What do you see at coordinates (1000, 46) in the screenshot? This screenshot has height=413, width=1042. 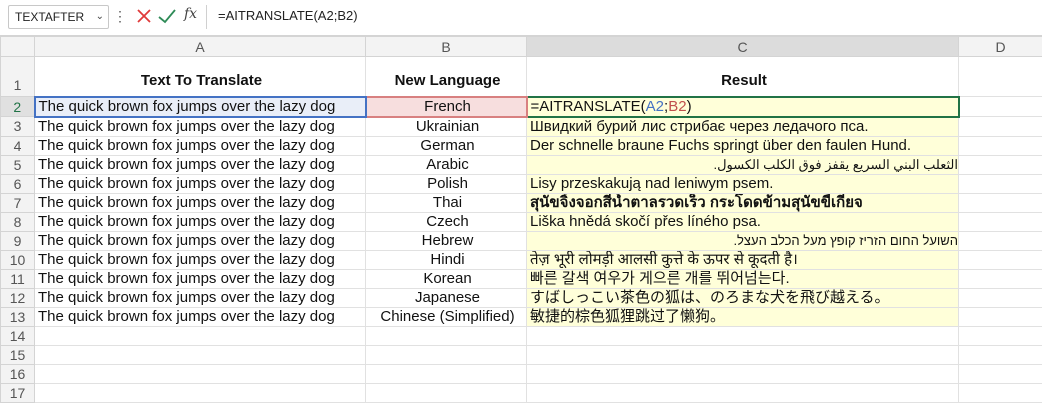 I see `column-header-d: D` at bounding box center [1000, 46].